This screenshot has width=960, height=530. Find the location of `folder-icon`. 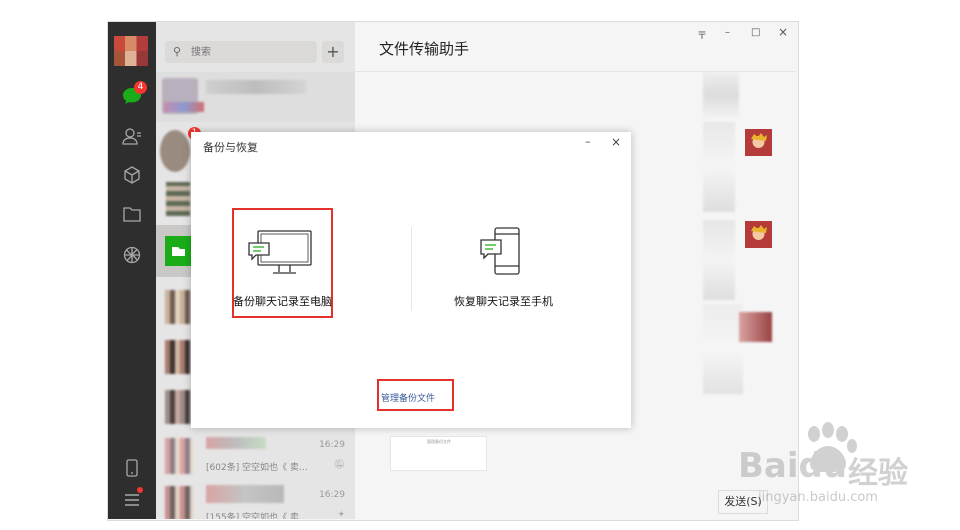

folder-icon is located at coordinates (132, 214).